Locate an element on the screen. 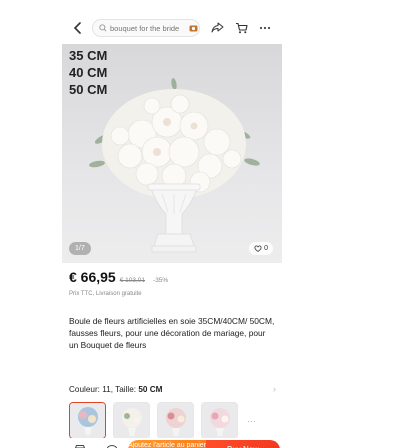  chevron-right-icon: › is located at coordinates (274, 389).